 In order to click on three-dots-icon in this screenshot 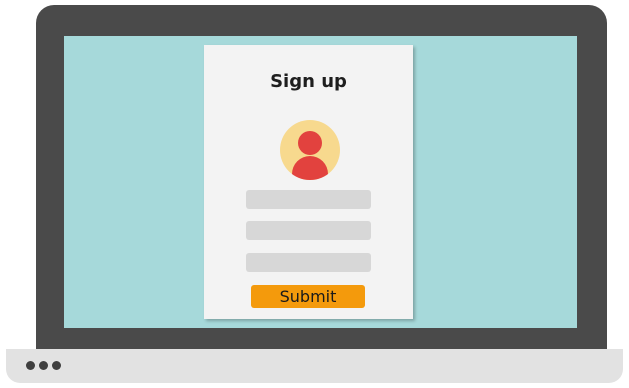, I will do `click(43, 365)`.